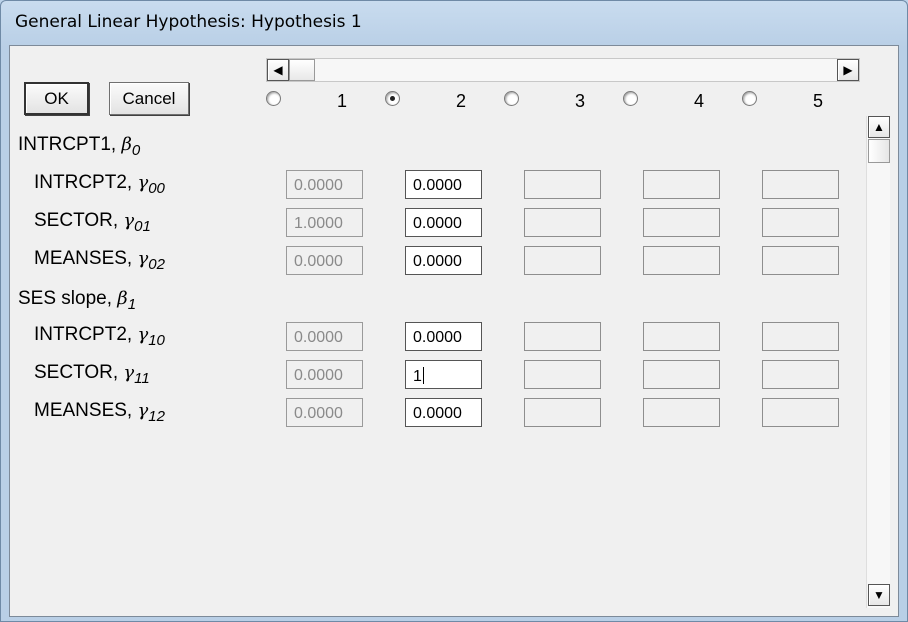  I want to click on scroll-up-button: ▲, so click(879, 127).